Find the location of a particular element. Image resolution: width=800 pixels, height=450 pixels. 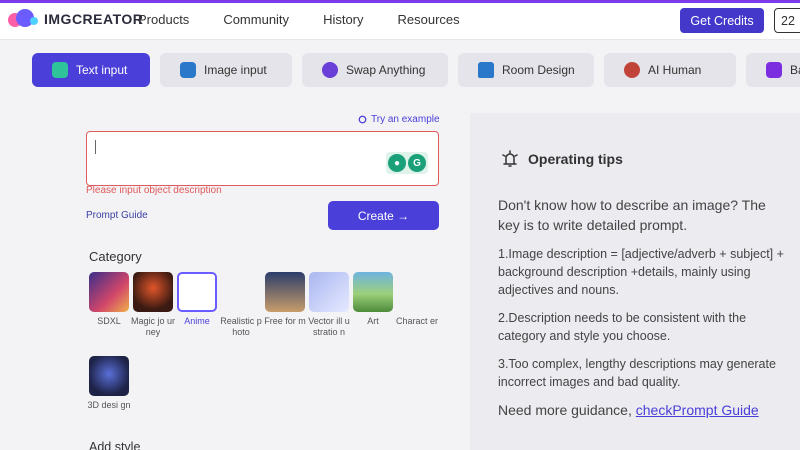

swap-icon is located at coordinates (330, 70).